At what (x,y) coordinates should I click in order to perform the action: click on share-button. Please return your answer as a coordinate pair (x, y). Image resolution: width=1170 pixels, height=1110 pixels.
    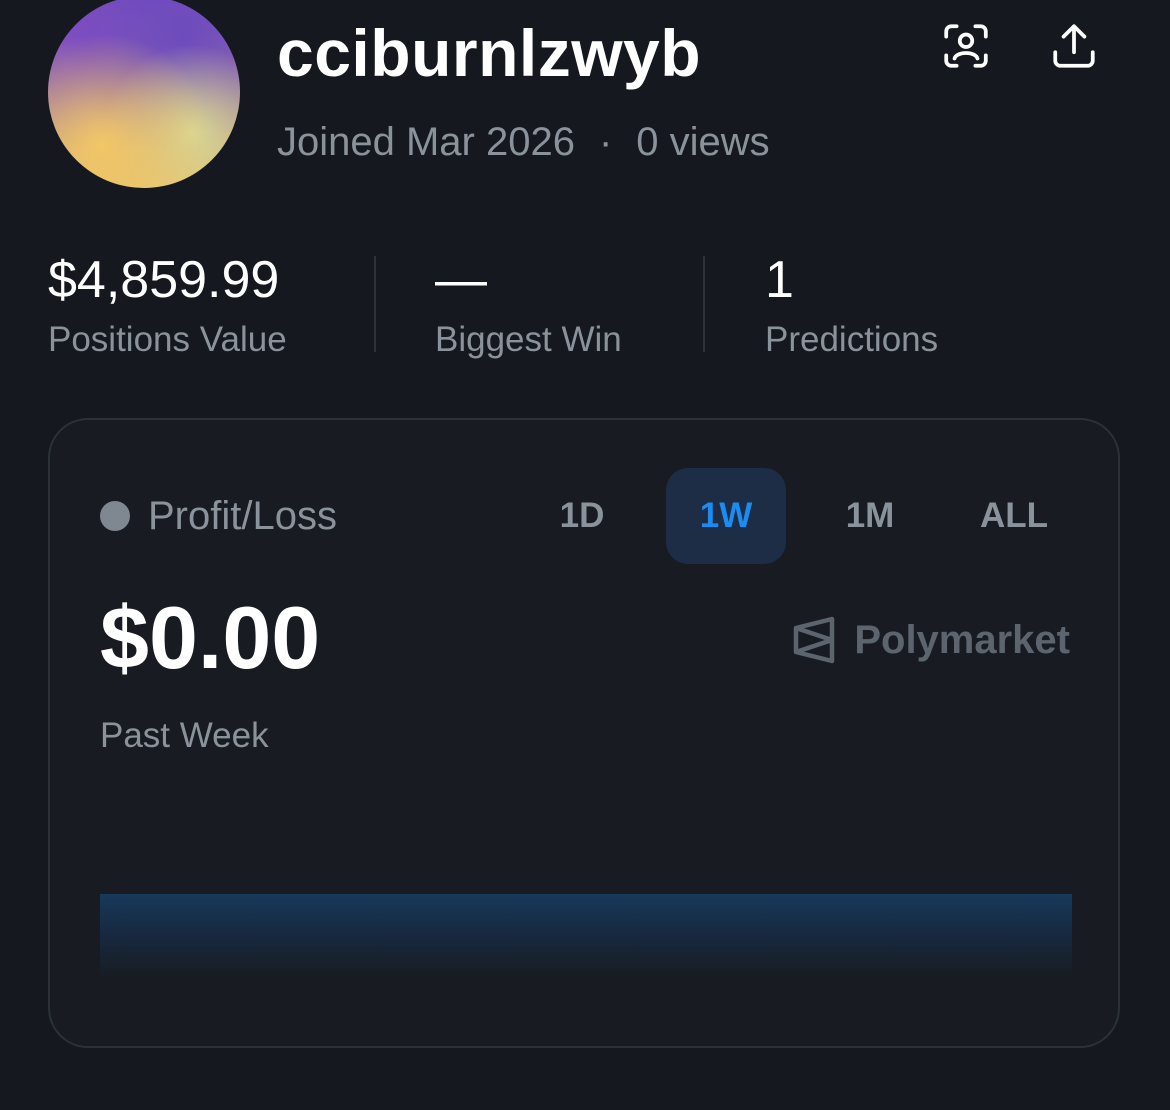
    Looking at the image, I should click on (1074, 46).